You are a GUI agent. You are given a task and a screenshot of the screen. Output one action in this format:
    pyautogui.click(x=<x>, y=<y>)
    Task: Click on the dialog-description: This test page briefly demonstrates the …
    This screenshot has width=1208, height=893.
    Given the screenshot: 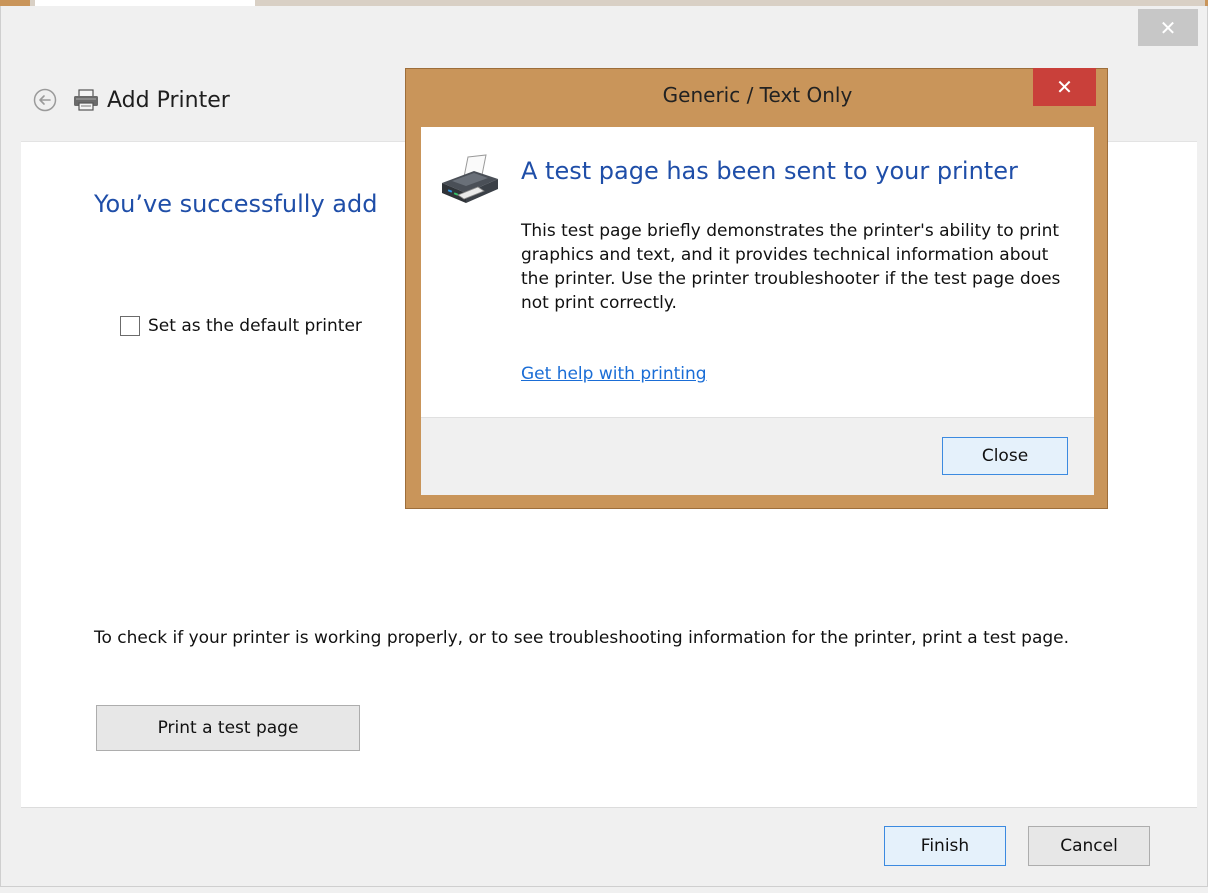 What is the action you would take?
    pyautogui.click(x=791, y=267)
    